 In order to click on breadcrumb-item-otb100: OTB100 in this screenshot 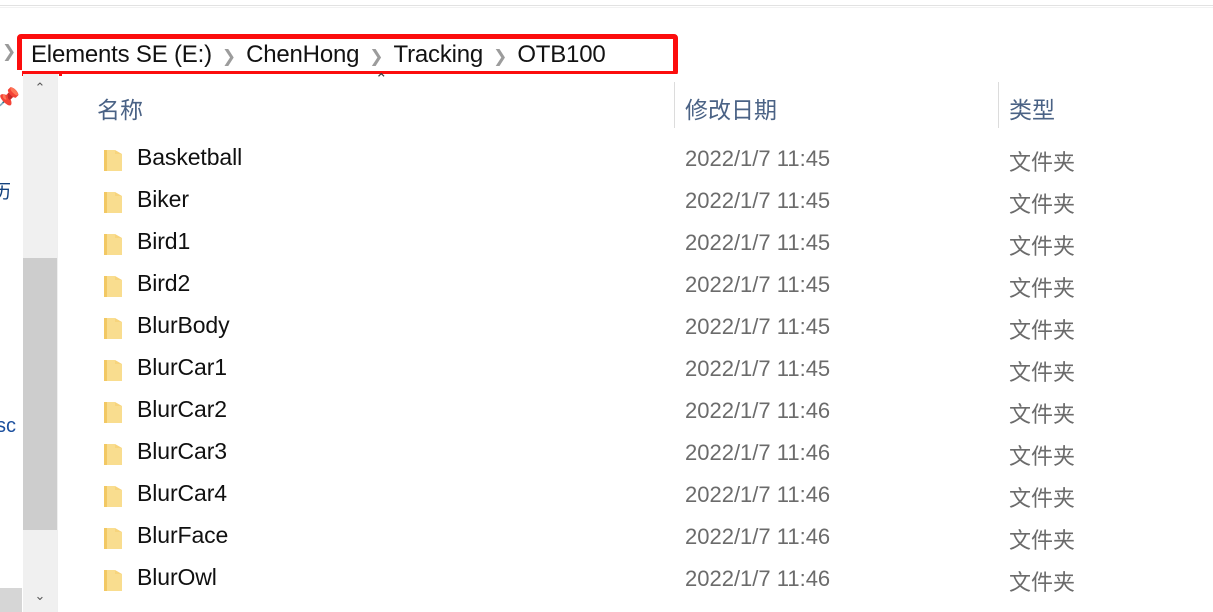, I will do `click(561, 55)`.